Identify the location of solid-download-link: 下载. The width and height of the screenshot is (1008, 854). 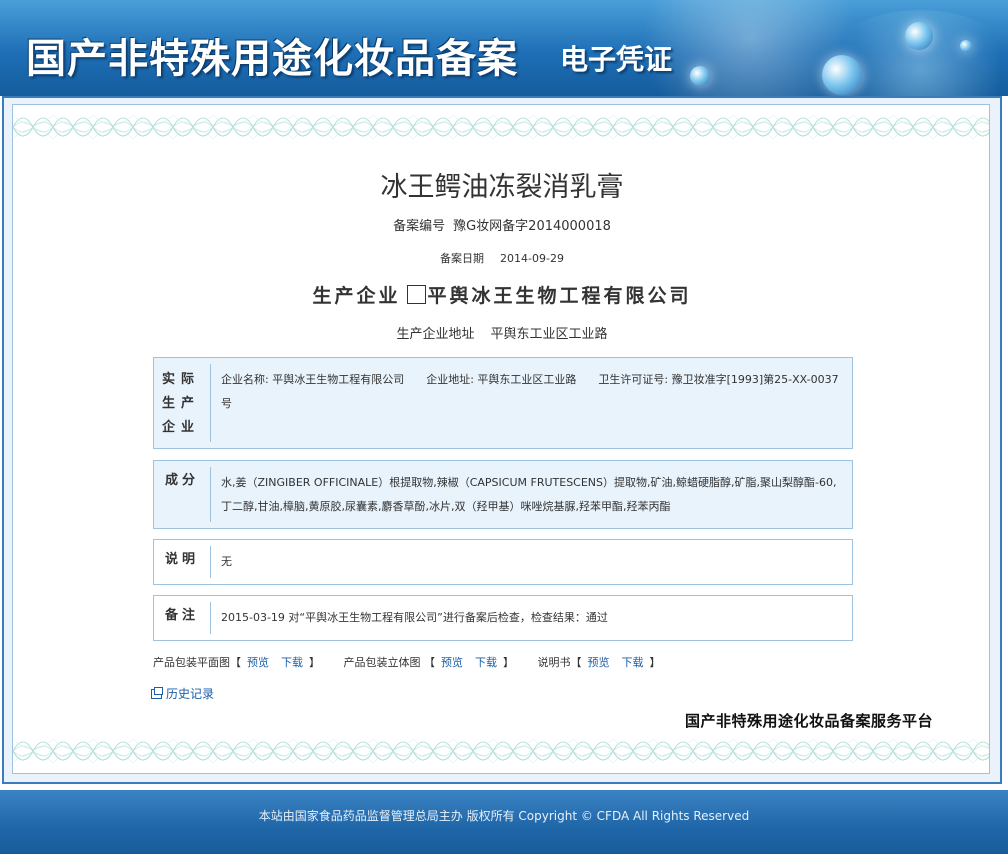
(486, 662).